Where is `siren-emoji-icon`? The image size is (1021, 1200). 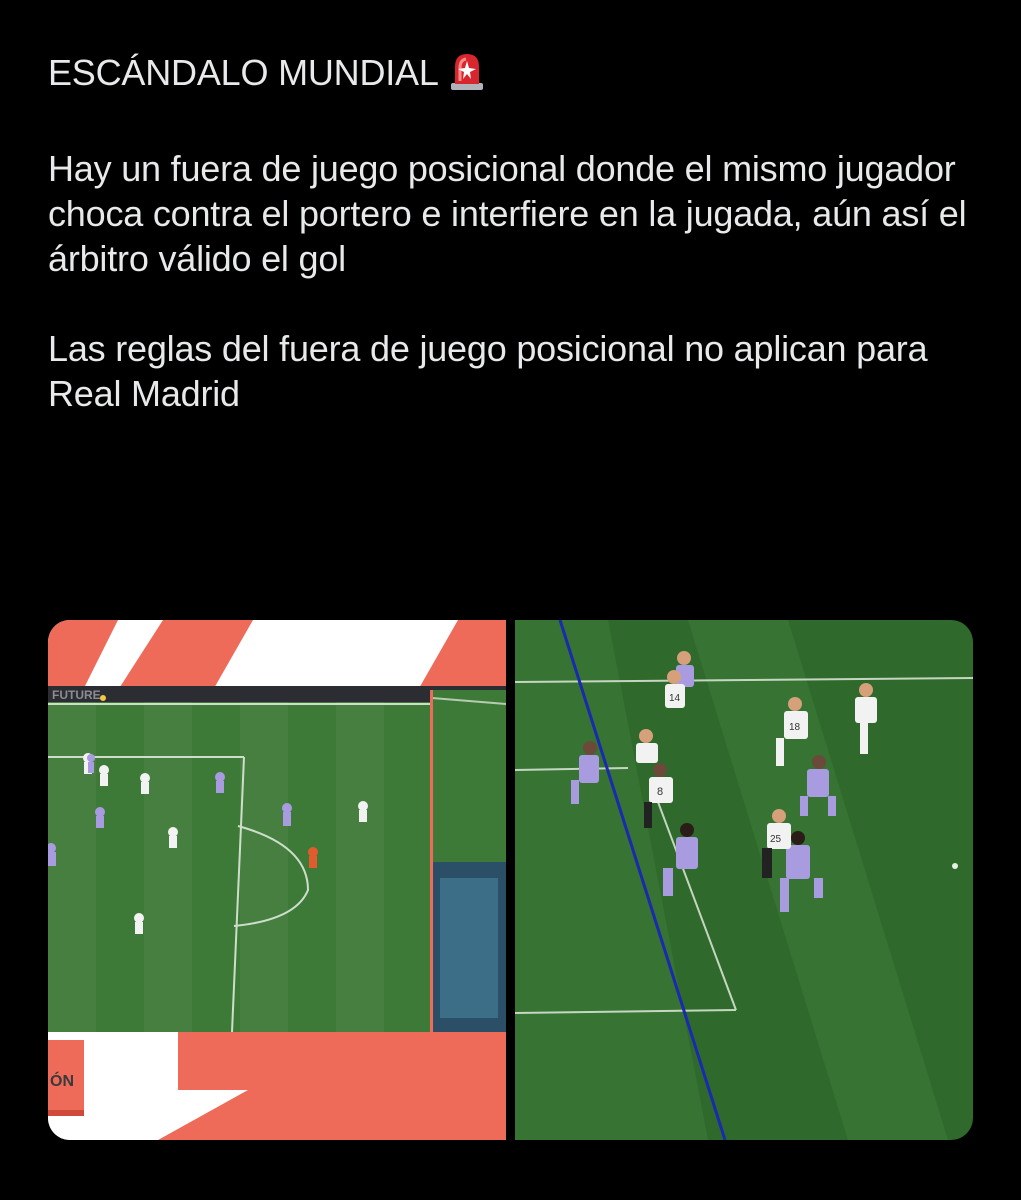 siren-emoji-icon is located at coordinates (467, 76).